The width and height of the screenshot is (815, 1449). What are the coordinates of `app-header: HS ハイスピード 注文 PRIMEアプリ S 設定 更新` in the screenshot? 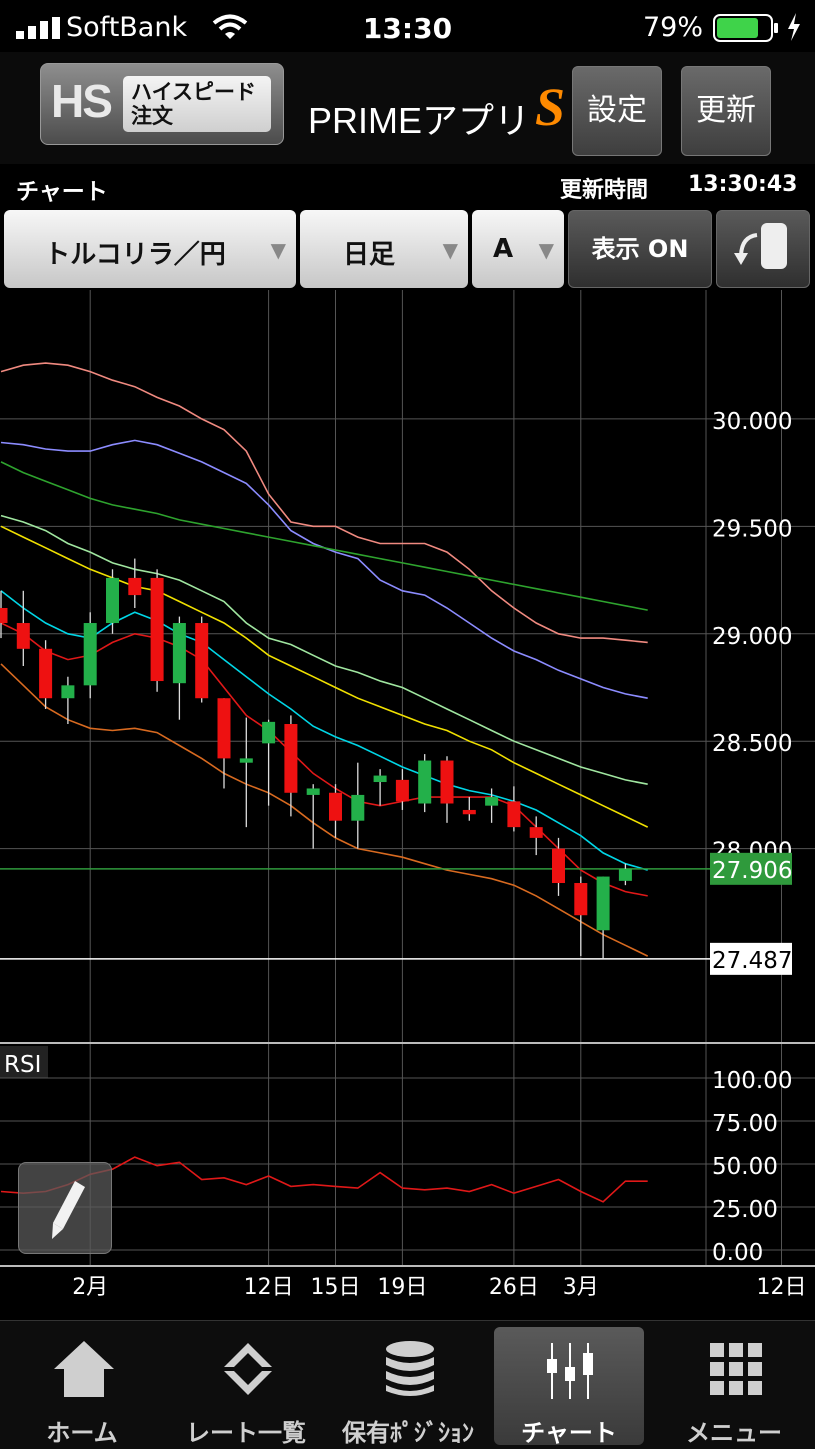 It's located at (407, 108).